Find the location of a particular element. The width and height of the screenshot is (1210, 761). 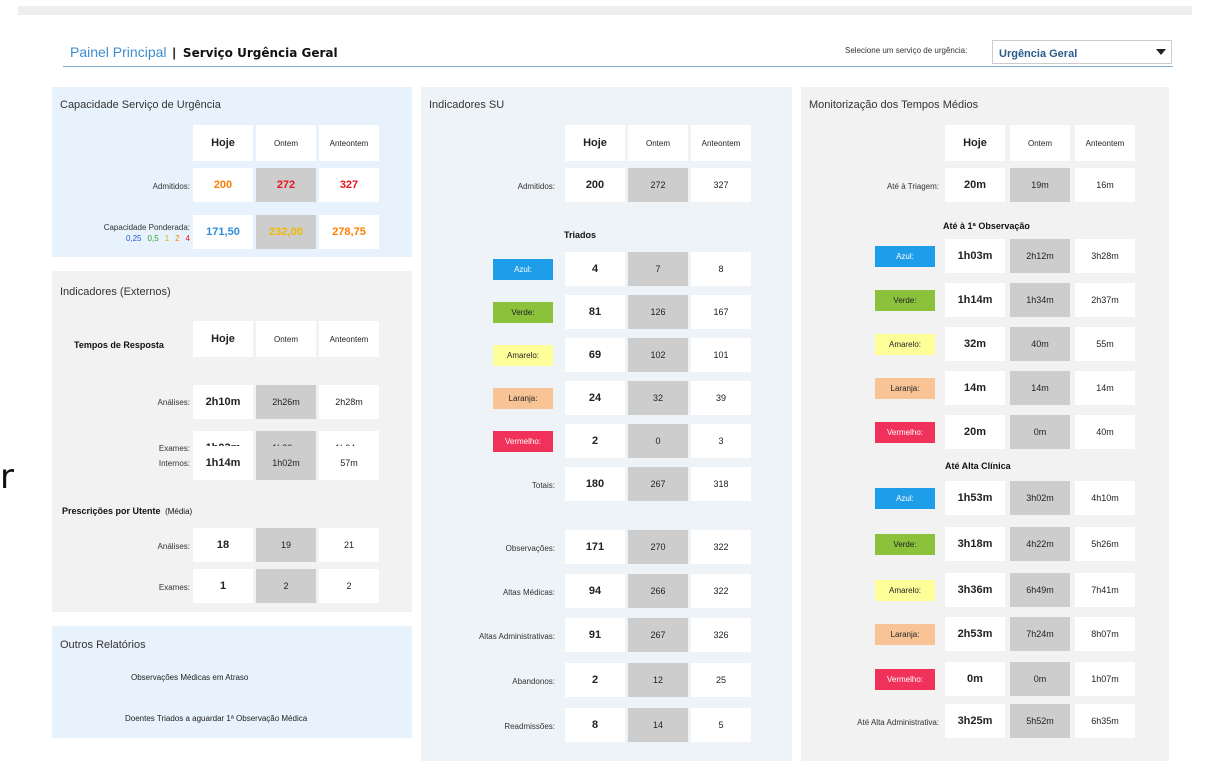

tri-verde-ontem: 126 is located at coordinates (658, 312).